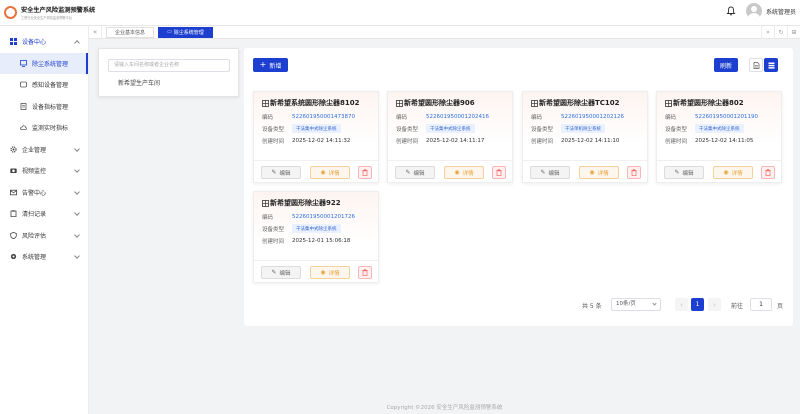  What do you see at coordinates (44, 63) in the screenshot?
I see `sidebar-item-dust-system: 除尘系统管理` at bounding box center [44, 63].